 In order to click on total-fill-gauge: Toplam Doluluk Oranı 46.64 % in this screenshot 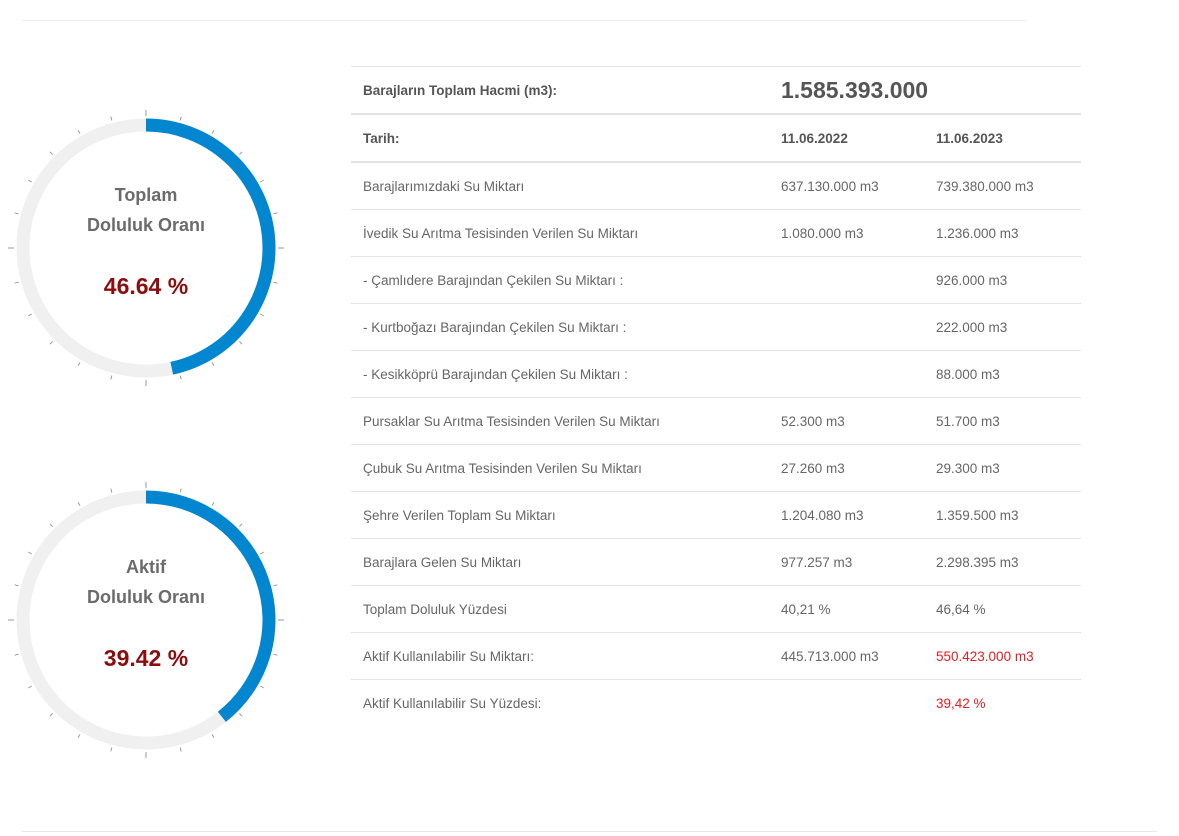, I will do `click(146, 248)`.